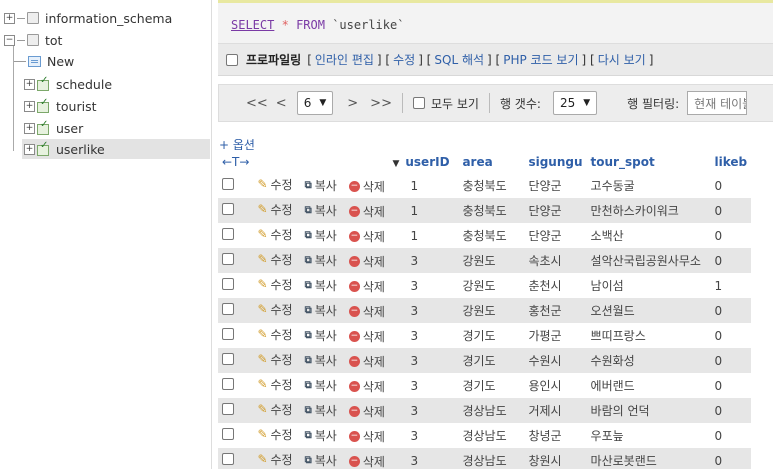 The image size is (773, 469). What do you see at coordinates (555, 210) in the screenshot?
I see `table-cell: 단양군` at bounding box center [555, 210].